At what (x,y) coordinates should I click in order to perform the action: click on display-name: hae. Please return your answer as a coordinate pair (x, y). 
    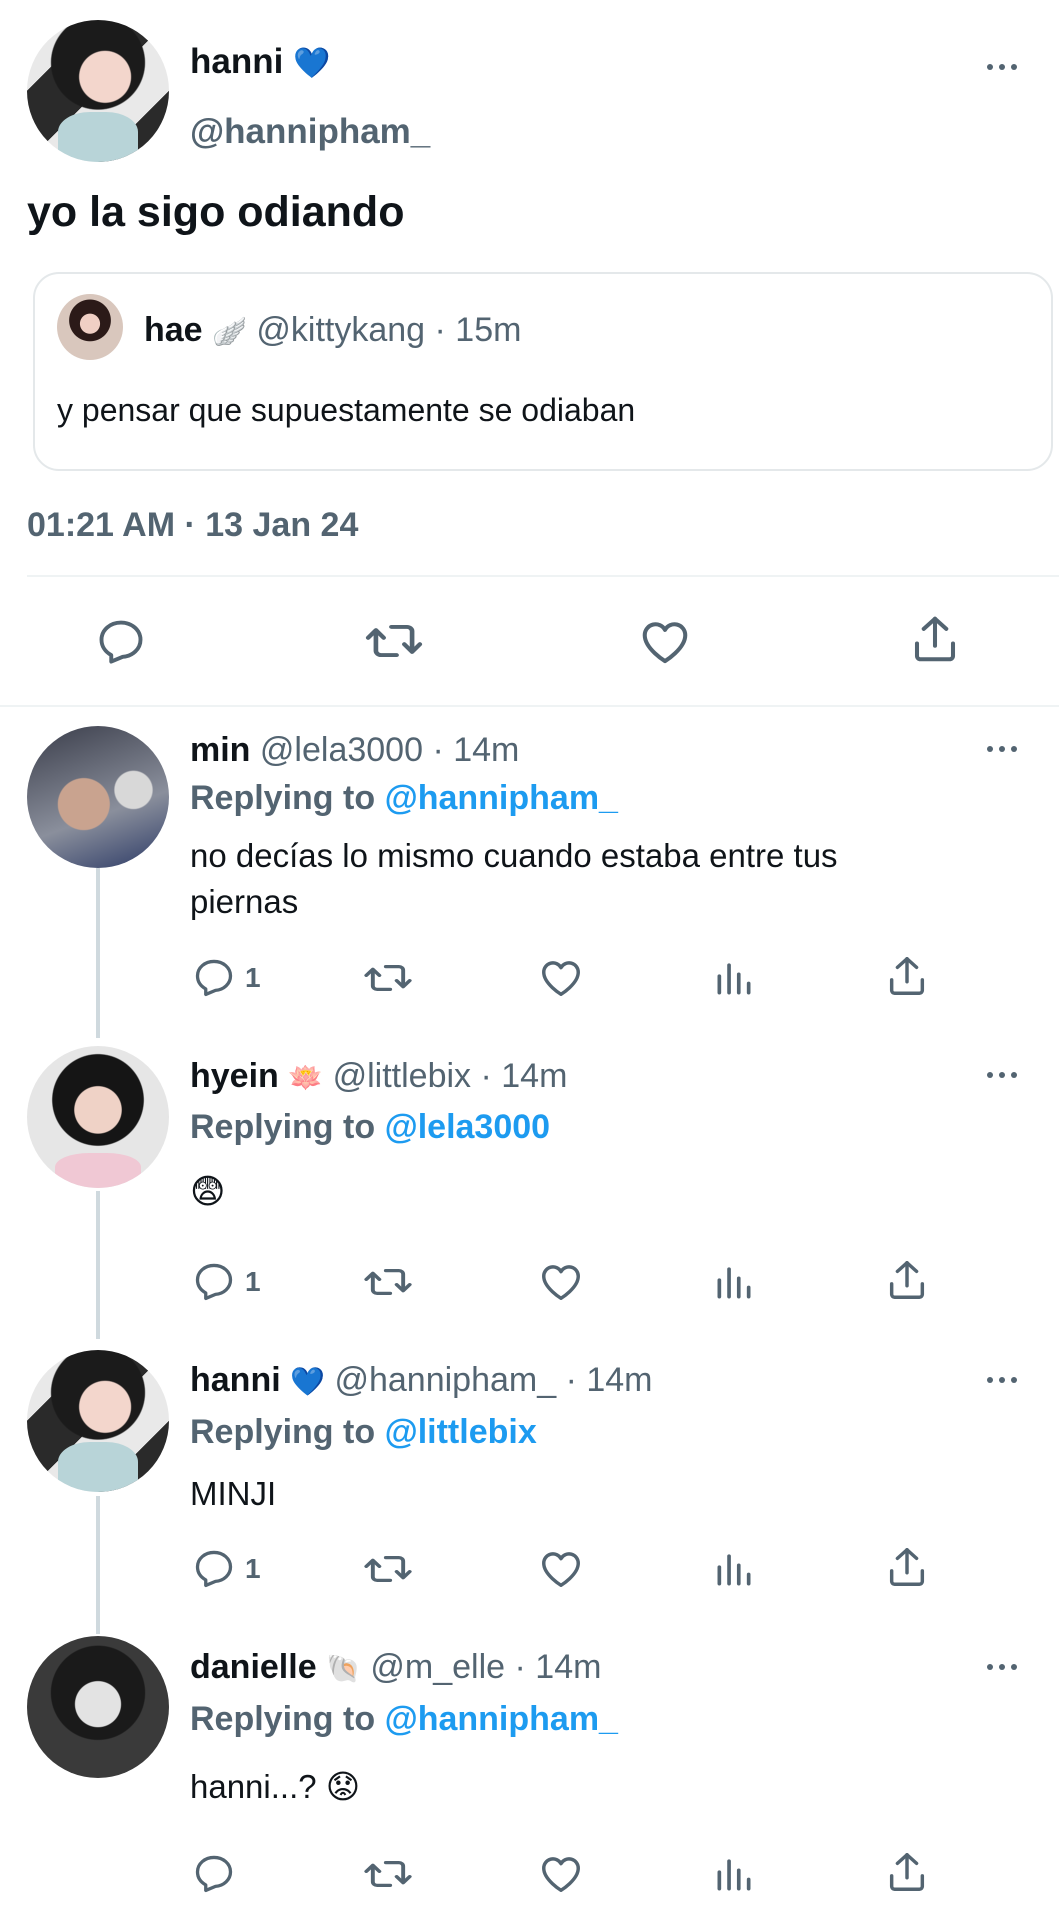
    Looking at the image, I should click on (173, 330).